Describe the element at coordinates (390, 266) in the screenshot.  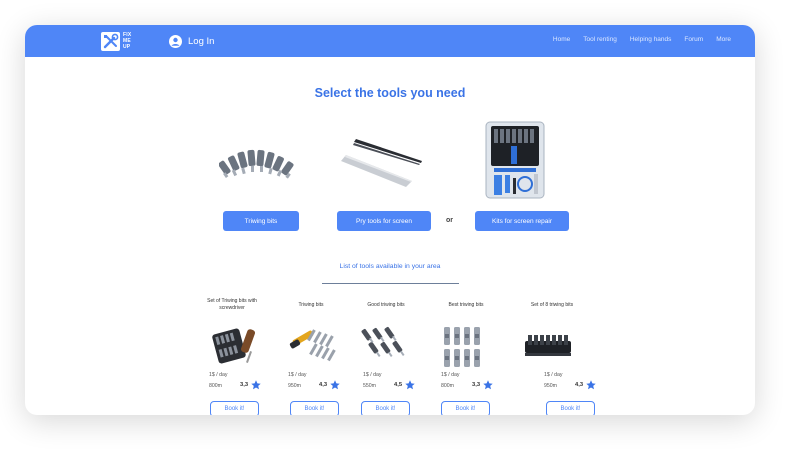
I see `tools-list-link: List of tools available in your area` at that location.